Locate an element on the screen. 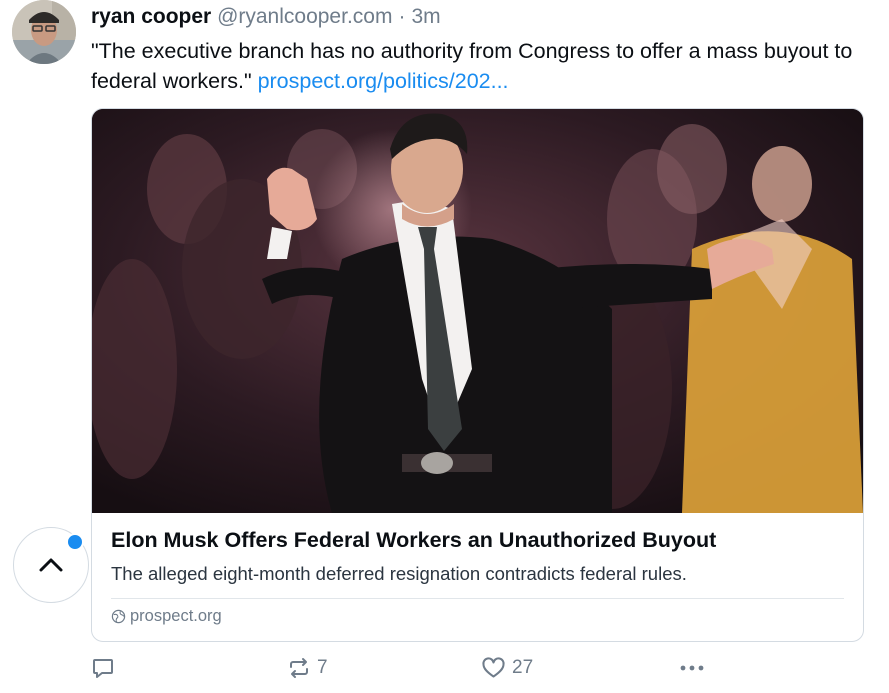 This screenshot has width=889, height=693. card-domain: prospect.org is located at coordinates (166, 616).